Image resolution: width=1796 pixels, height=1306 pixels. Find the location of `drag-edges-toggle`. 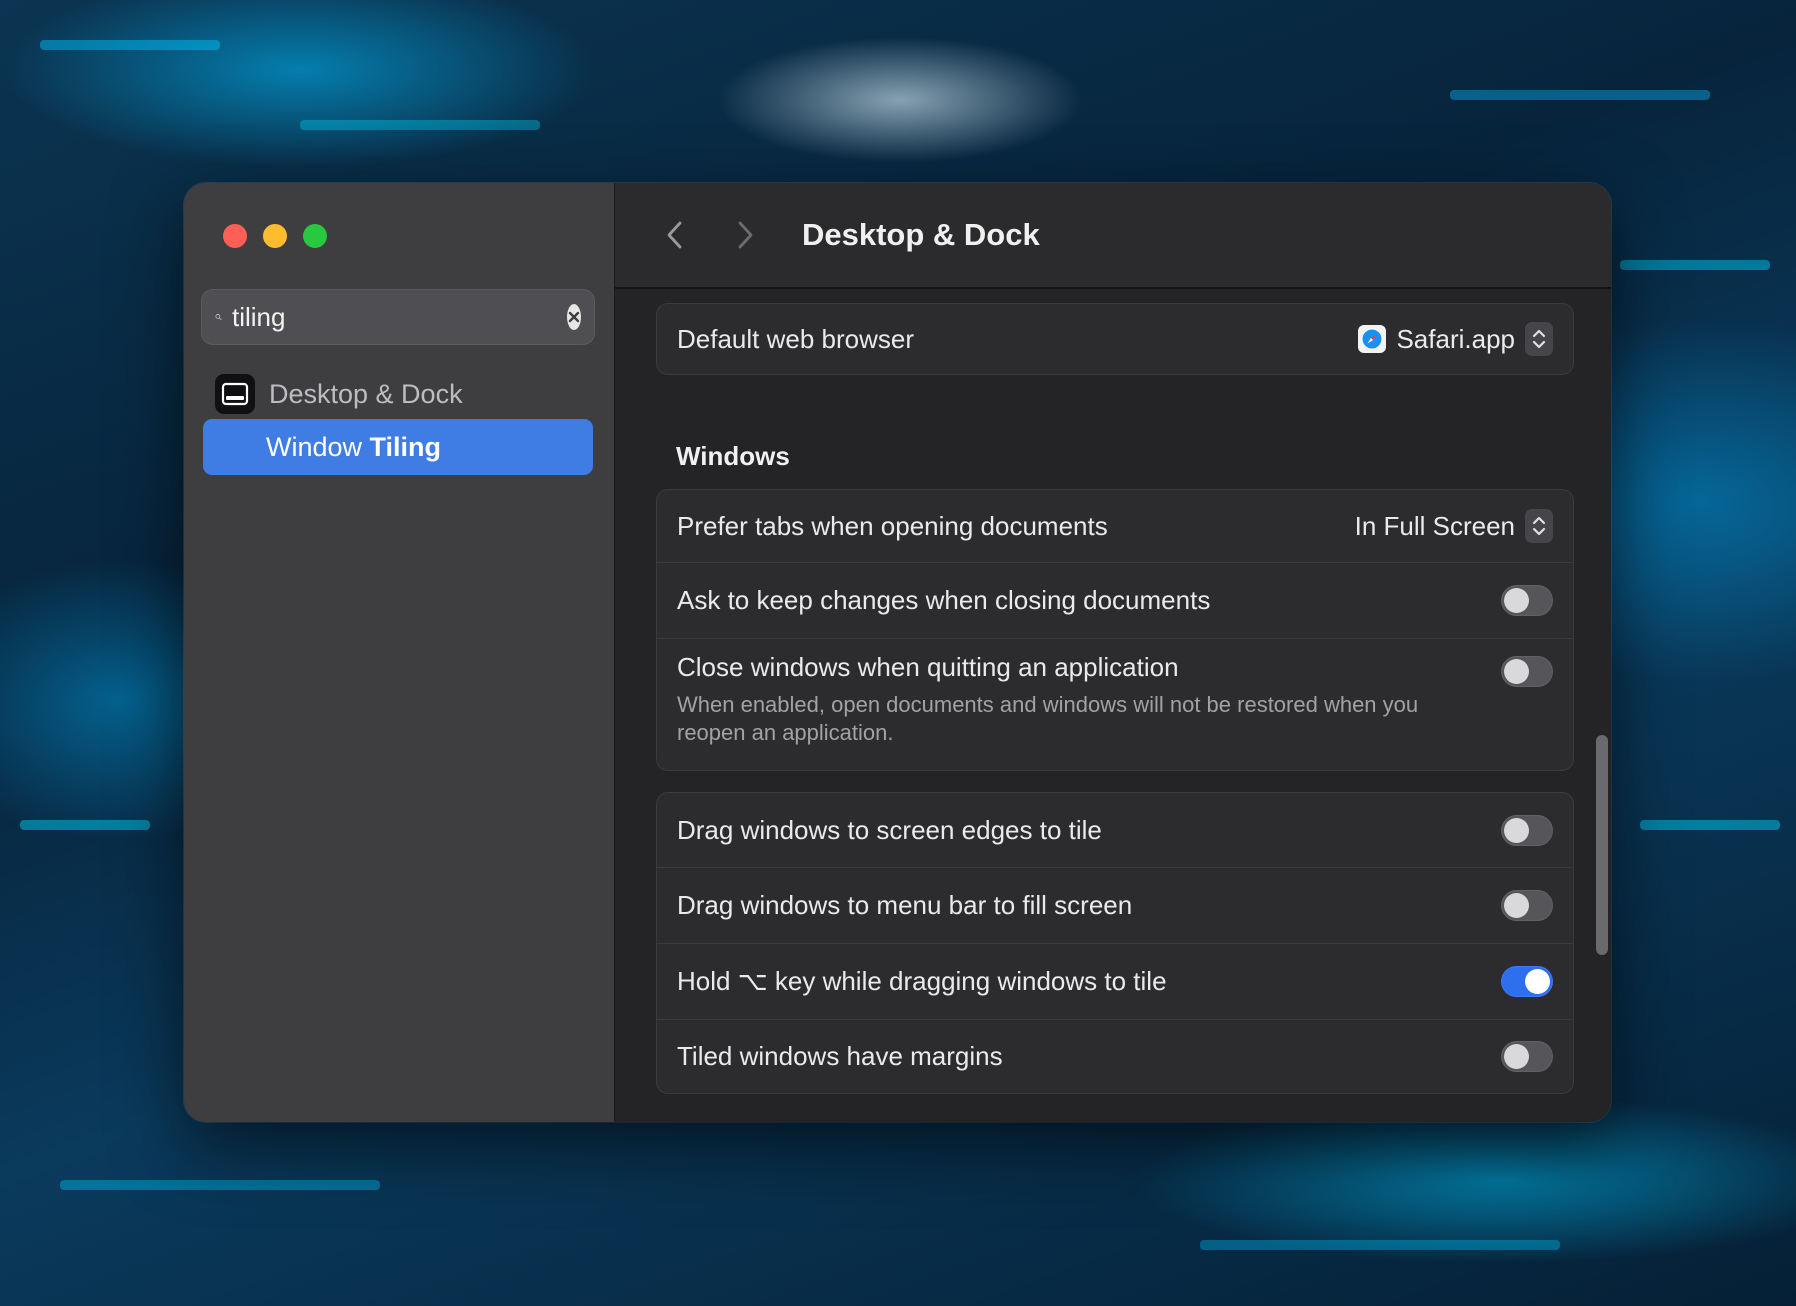

drag-edges-toggle is located at coordinates (1527, 830).